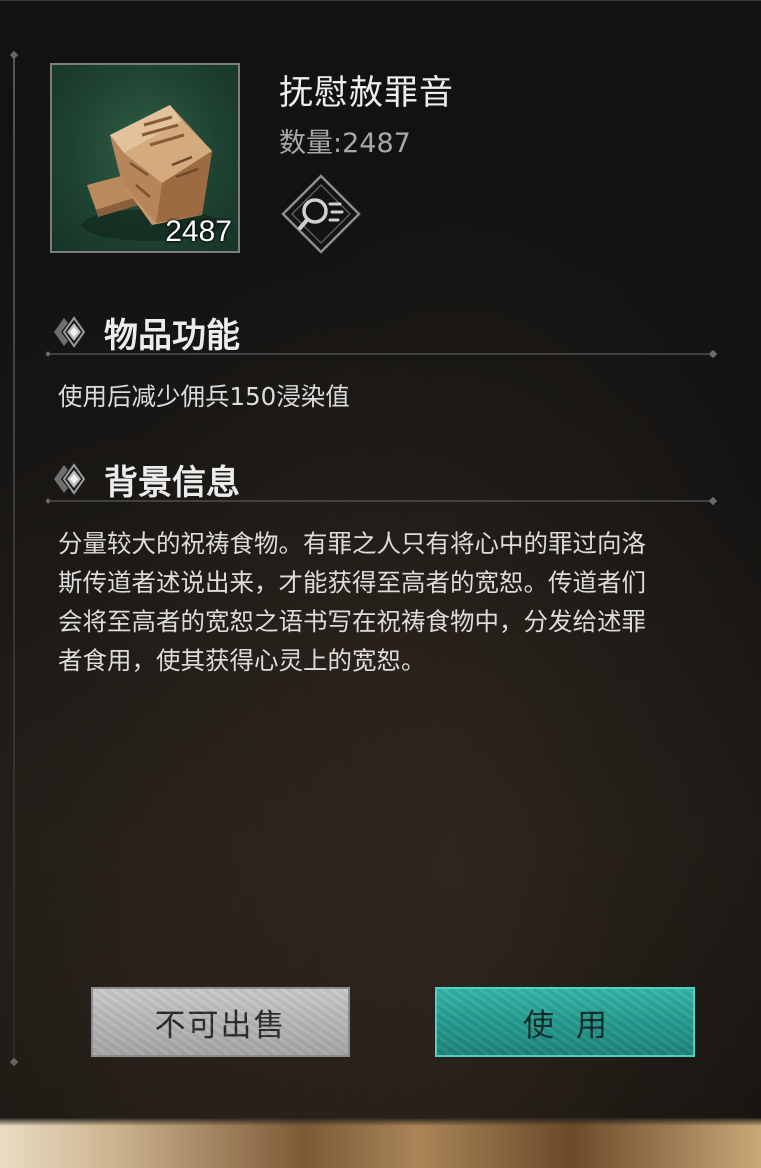 The height and width of the screenshot is (1168, 761). I want to click on item-image-frame: 2487, so click(145, 158).